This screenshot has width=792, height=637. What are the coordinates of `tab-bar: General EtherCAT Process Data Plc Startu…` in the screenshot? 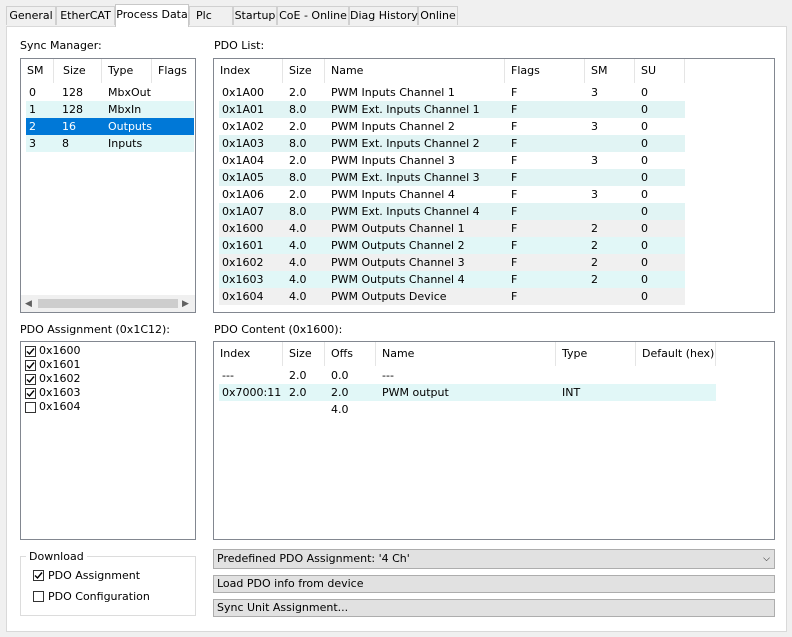 It's located at (396, 13).